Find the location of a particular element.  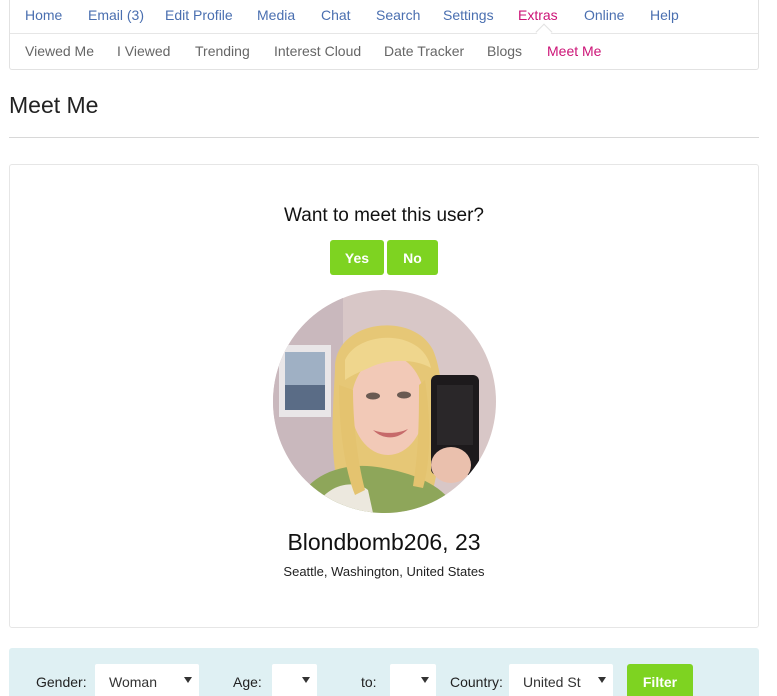

nav-edit-profile: Edit Profile is located at coordinates (199, 16).